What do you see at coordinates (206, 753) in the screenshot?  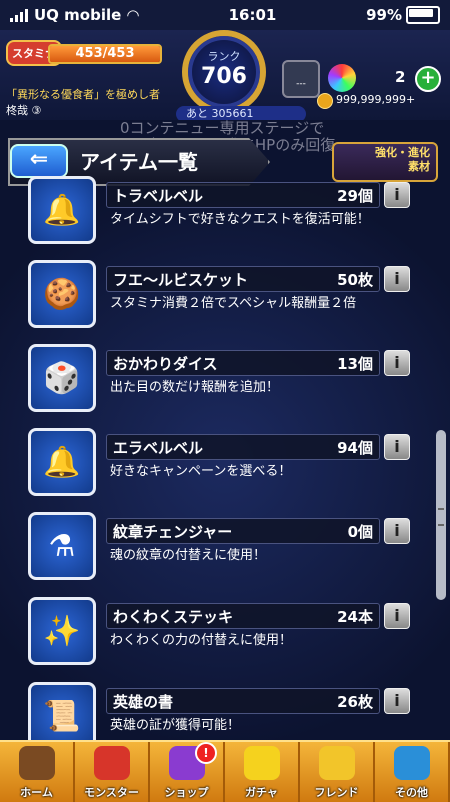 I see `notification-badge: !` at bounding box center [206, 753].